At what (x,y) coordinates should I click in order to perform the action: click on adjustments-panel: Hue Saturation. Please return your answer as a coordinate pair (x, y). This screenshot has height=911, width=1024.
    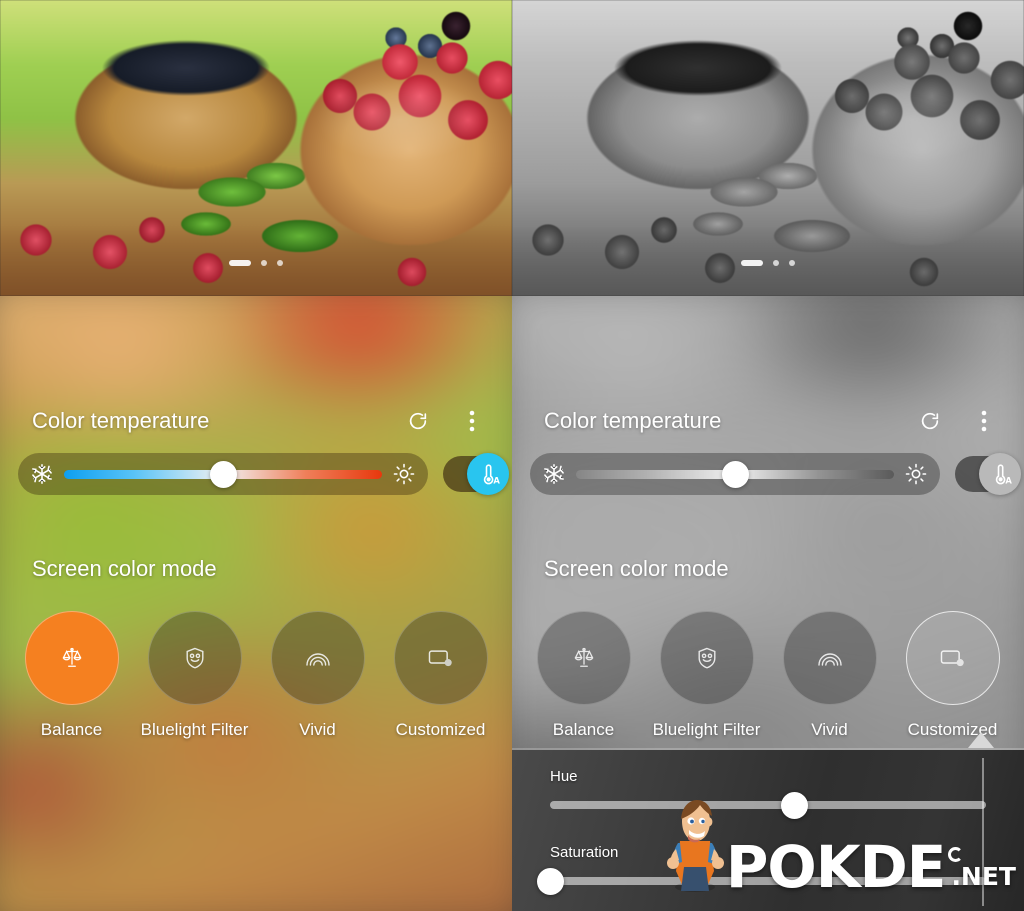
    Looking at the image, I should click on (768, 830).